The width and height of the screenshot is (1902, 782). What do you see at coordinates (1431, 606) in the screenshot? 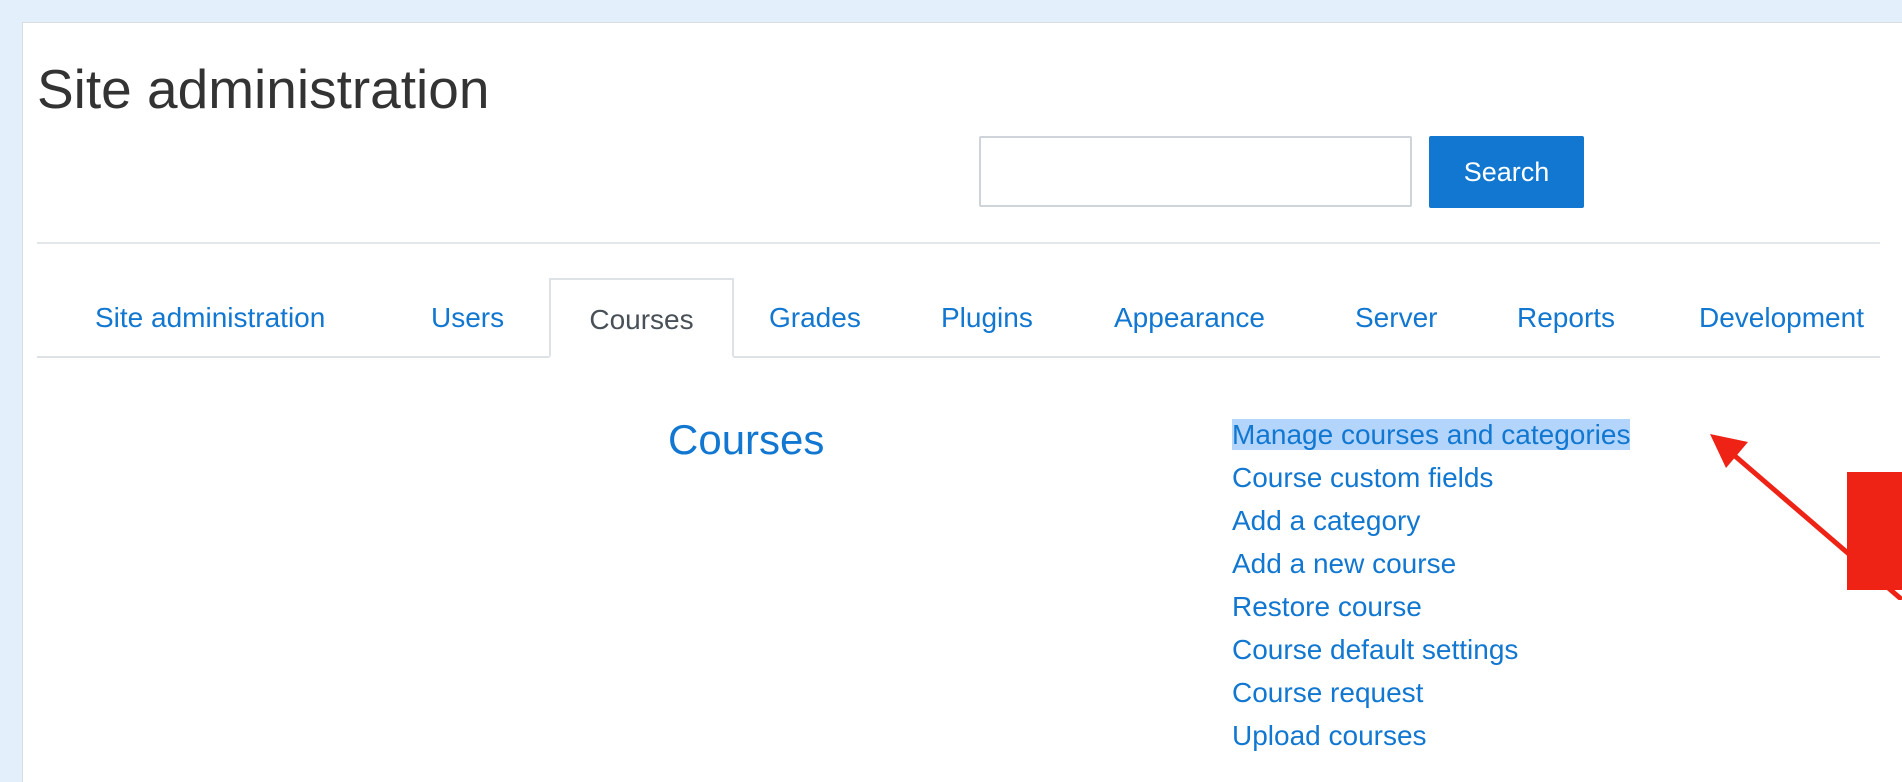
I see `list-item: Restore course` at bounding box center [1431, 606].